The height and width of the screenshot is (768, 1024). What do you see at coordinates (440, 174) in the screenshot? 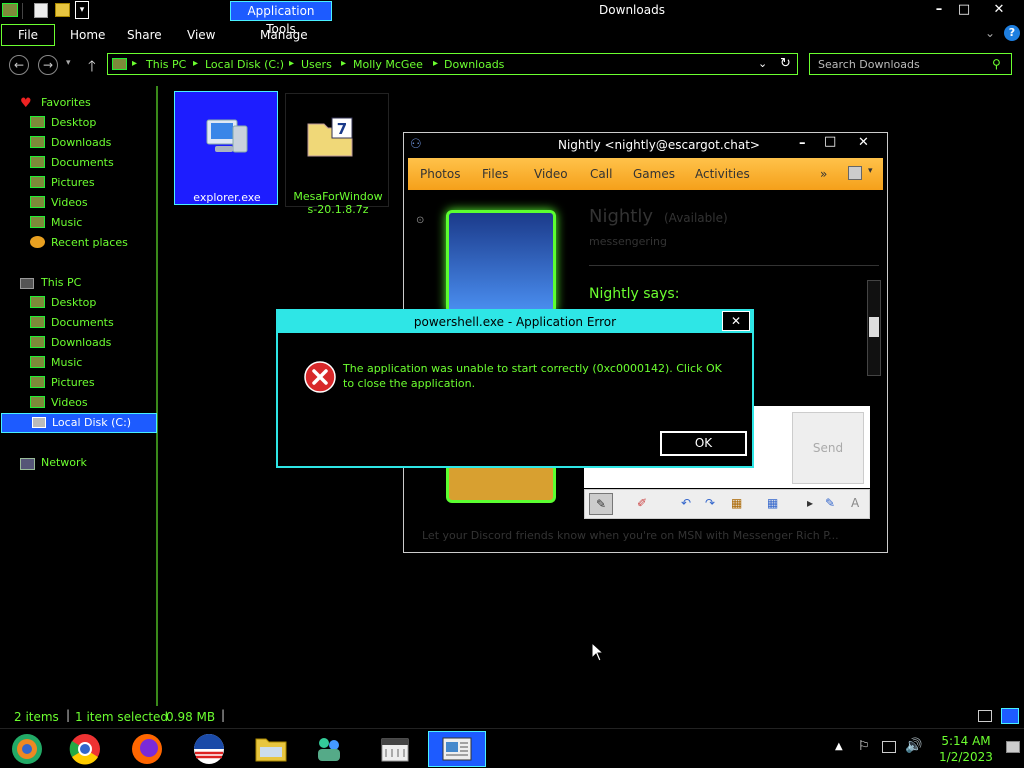
I see `messenger-tab-photos: Photos` at bounding box center [440, 174].